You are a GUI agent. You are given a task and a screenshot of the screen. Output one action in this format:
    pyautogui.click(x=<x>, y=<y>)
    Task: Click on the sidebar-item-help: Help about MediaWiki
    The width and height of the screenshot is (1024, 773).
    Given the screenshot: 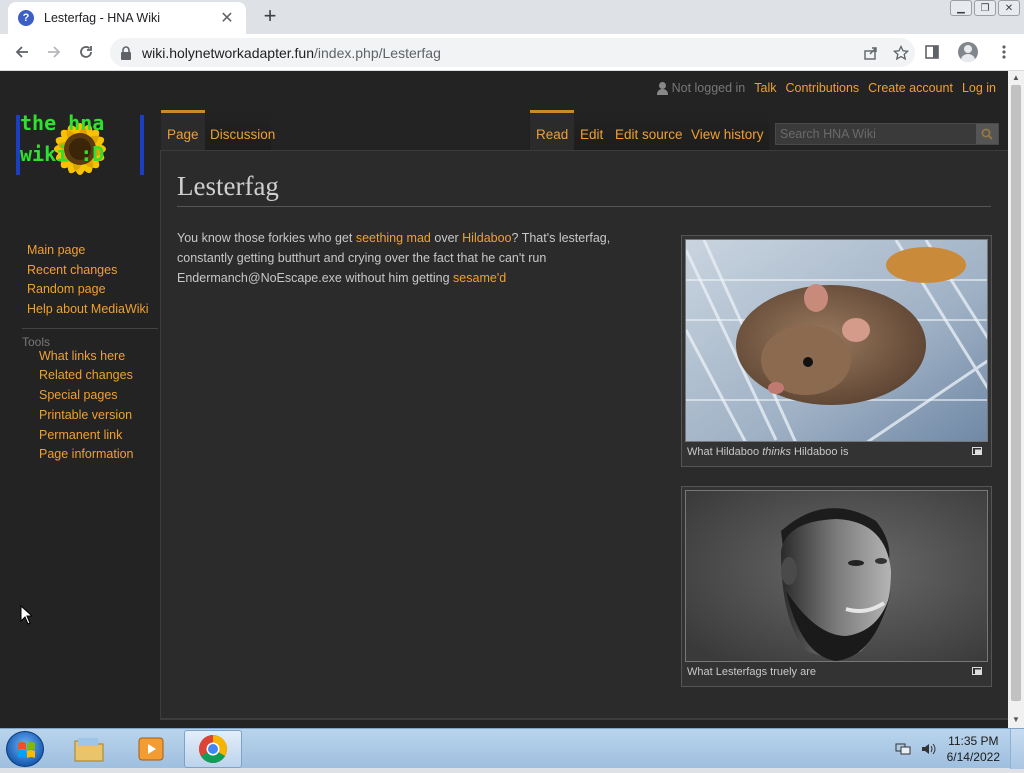 What is the action you would take?
    pyautogui.click(x=93, y=310)
    